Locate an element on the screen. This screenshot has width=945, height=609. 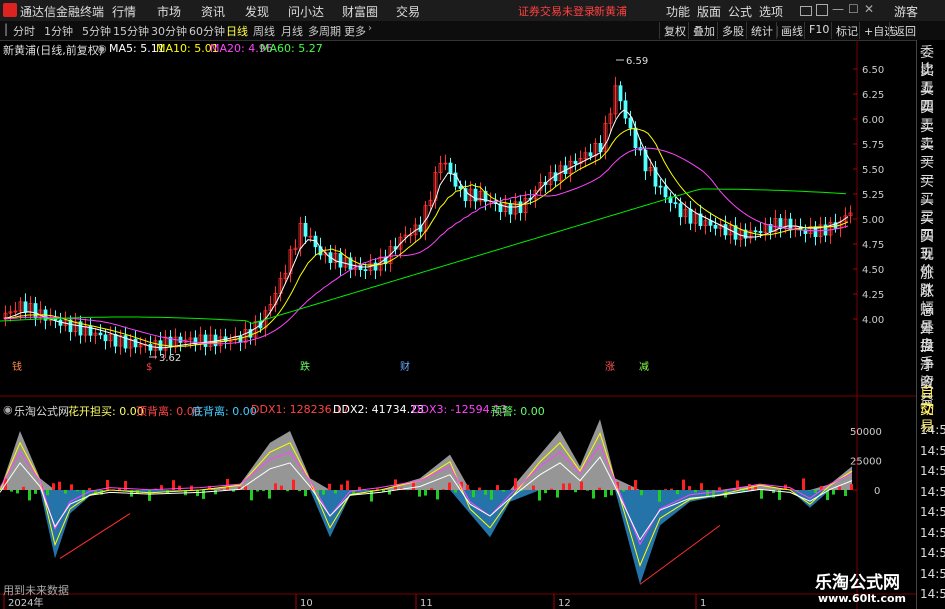
login-notice: 证券交易未登录 is located at coordinates (556, 11).